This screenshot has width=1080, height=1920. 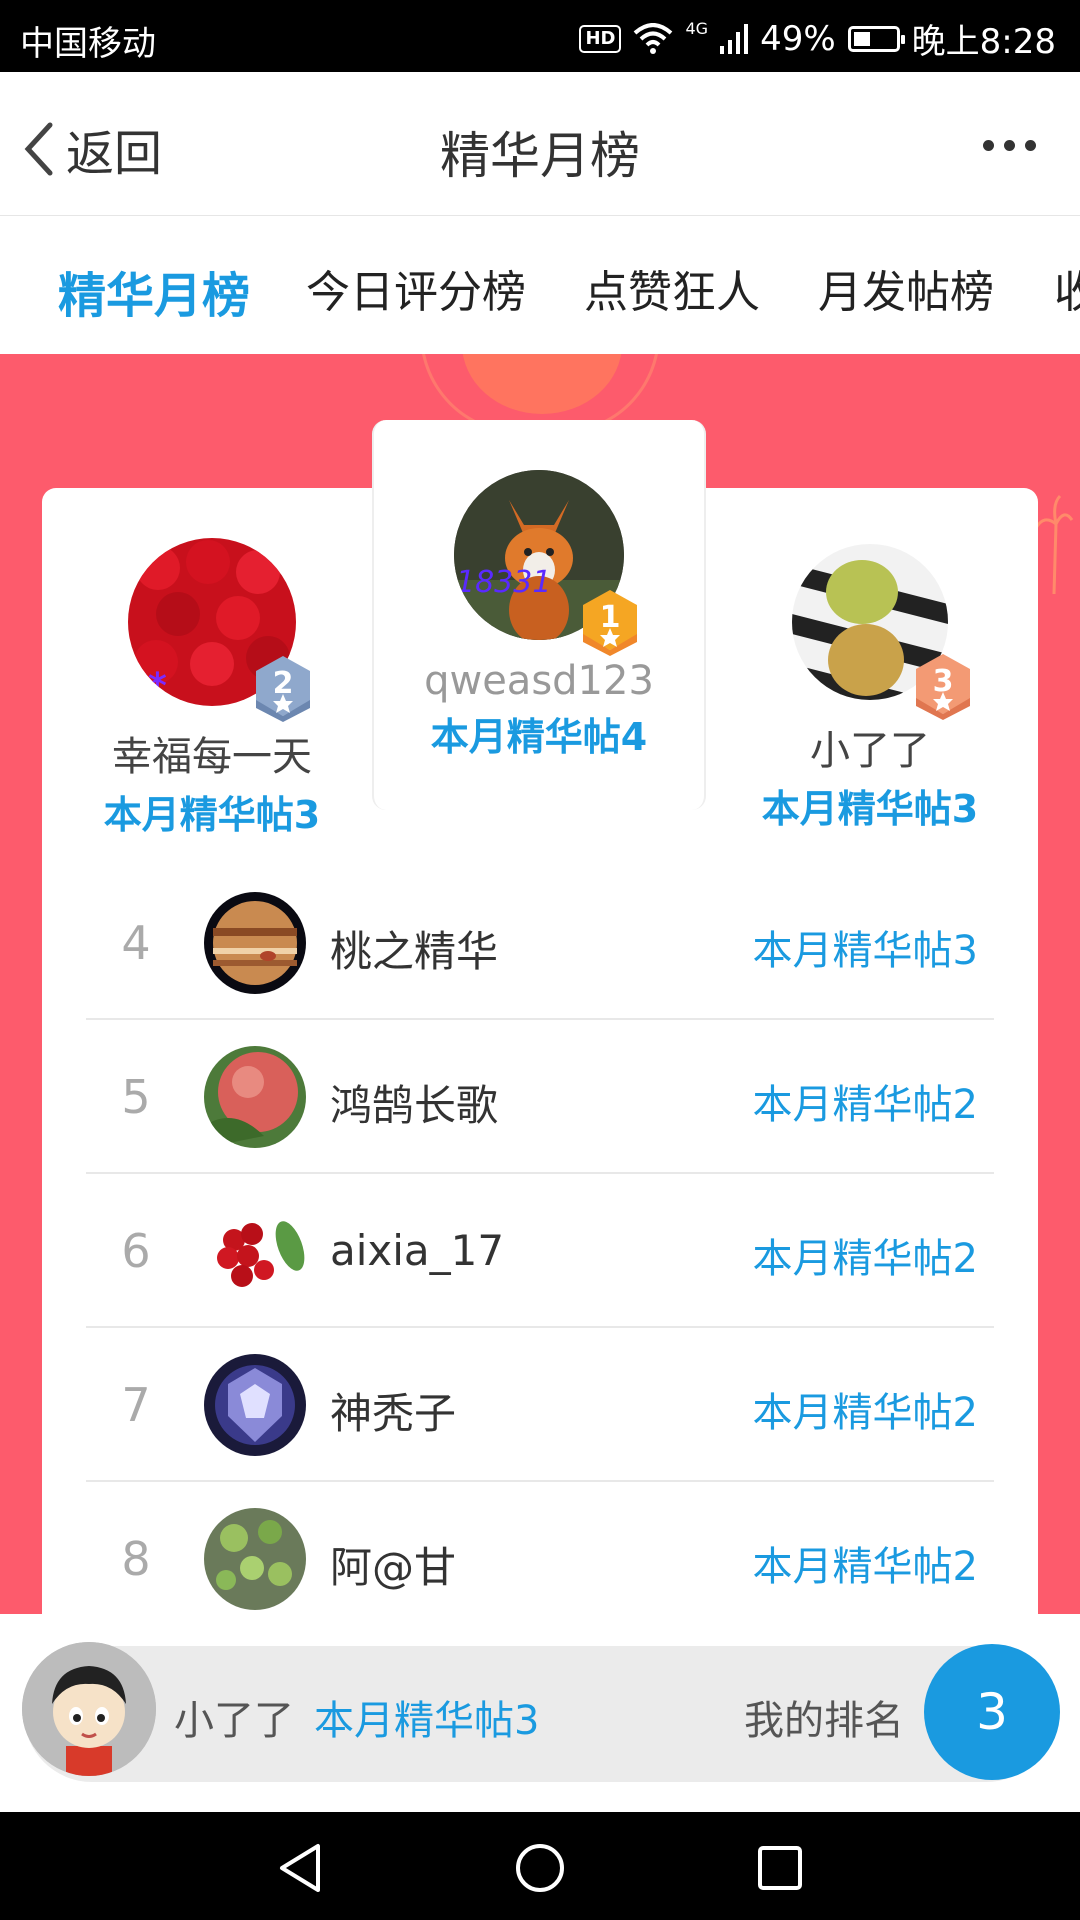 I want to click on list-item: 5 鸿鹄长歌 本月精华帖2, so click(x=540, y=1097).